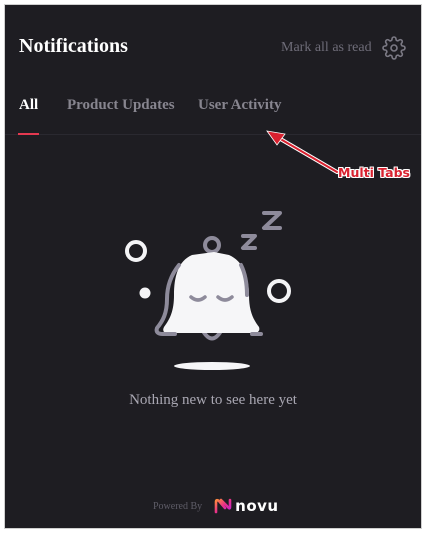 Image resolution: width=427 pixels, height=534 pixels. What do you see at coordinates (394, 48) in the screenshot?
I see `gear-icon` at bounding box center [394, 48].